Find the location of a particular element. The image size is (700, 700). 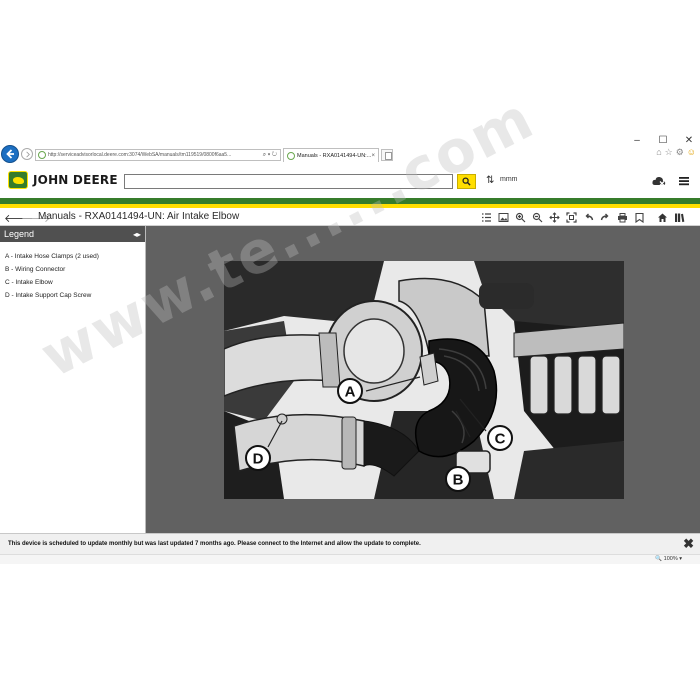

zoom-out-icon is located at coordinates (537, 217).